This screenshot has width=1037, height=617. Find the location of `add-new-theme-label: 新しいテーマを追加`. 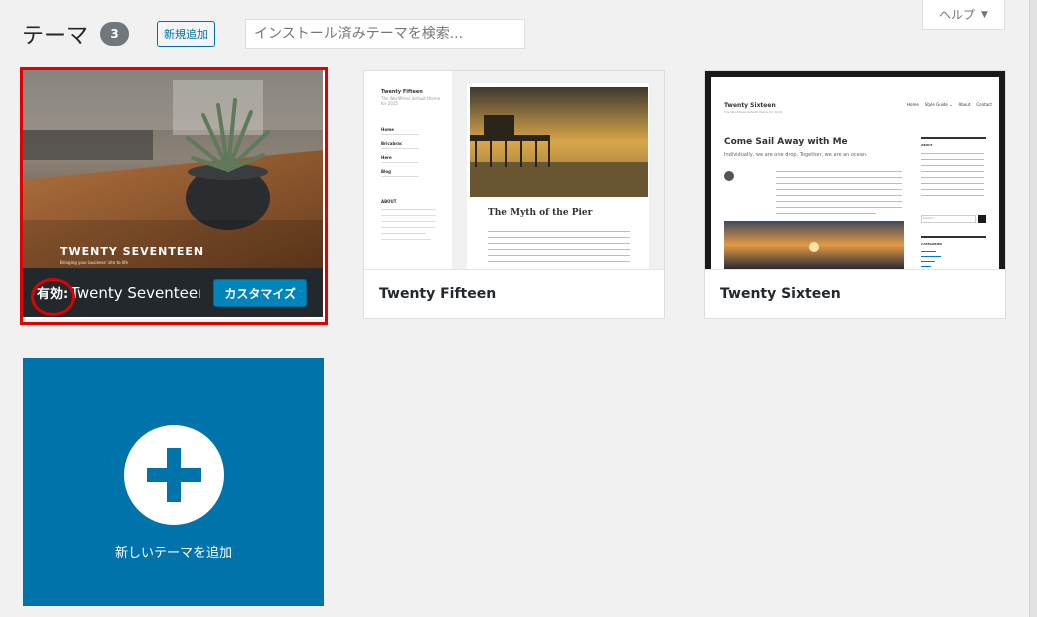

add-new-theme-label: 新しいテーマを追加 is located at coordinates (173, 553).